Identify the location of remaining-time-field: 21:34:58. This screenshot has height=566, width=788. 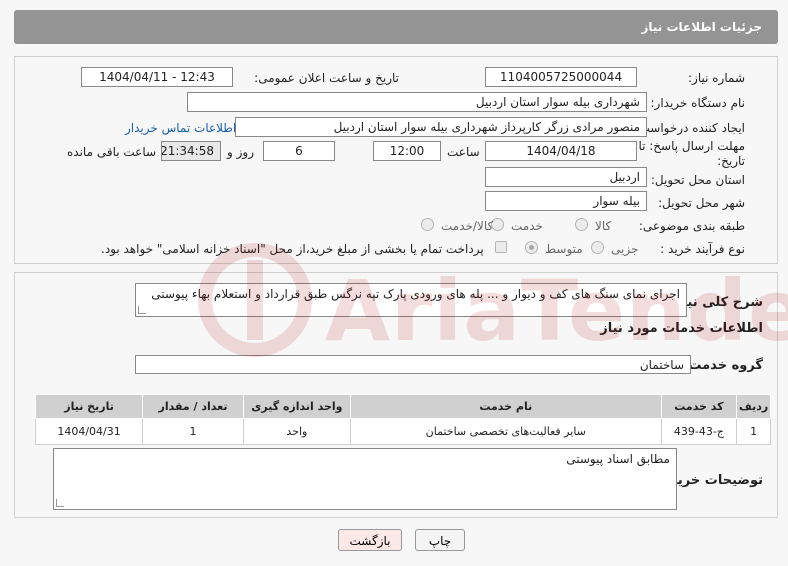
(191, 151).